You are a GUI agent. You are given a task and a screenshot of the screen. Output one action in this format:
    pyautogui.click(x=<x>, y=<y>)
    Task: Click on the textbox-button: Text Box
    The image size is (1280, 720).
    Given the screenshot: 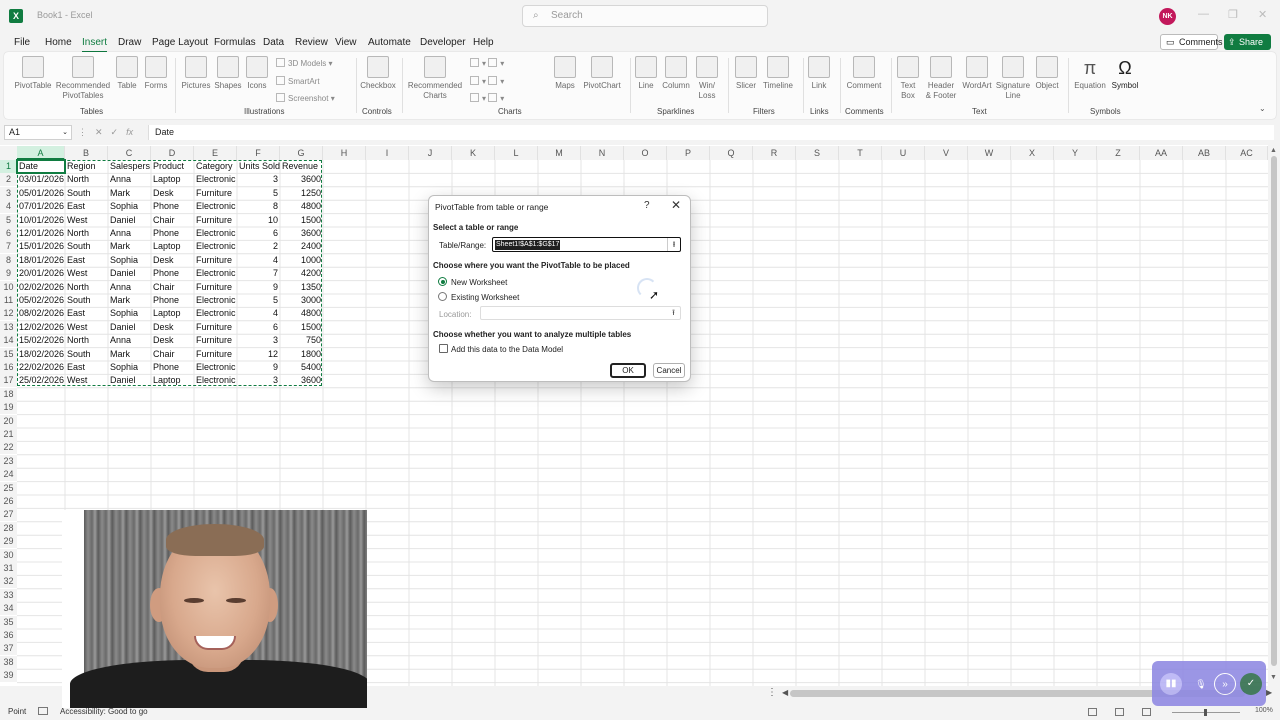 What is the action you would take?
    pyautogui.click(x=908, y=78)
    